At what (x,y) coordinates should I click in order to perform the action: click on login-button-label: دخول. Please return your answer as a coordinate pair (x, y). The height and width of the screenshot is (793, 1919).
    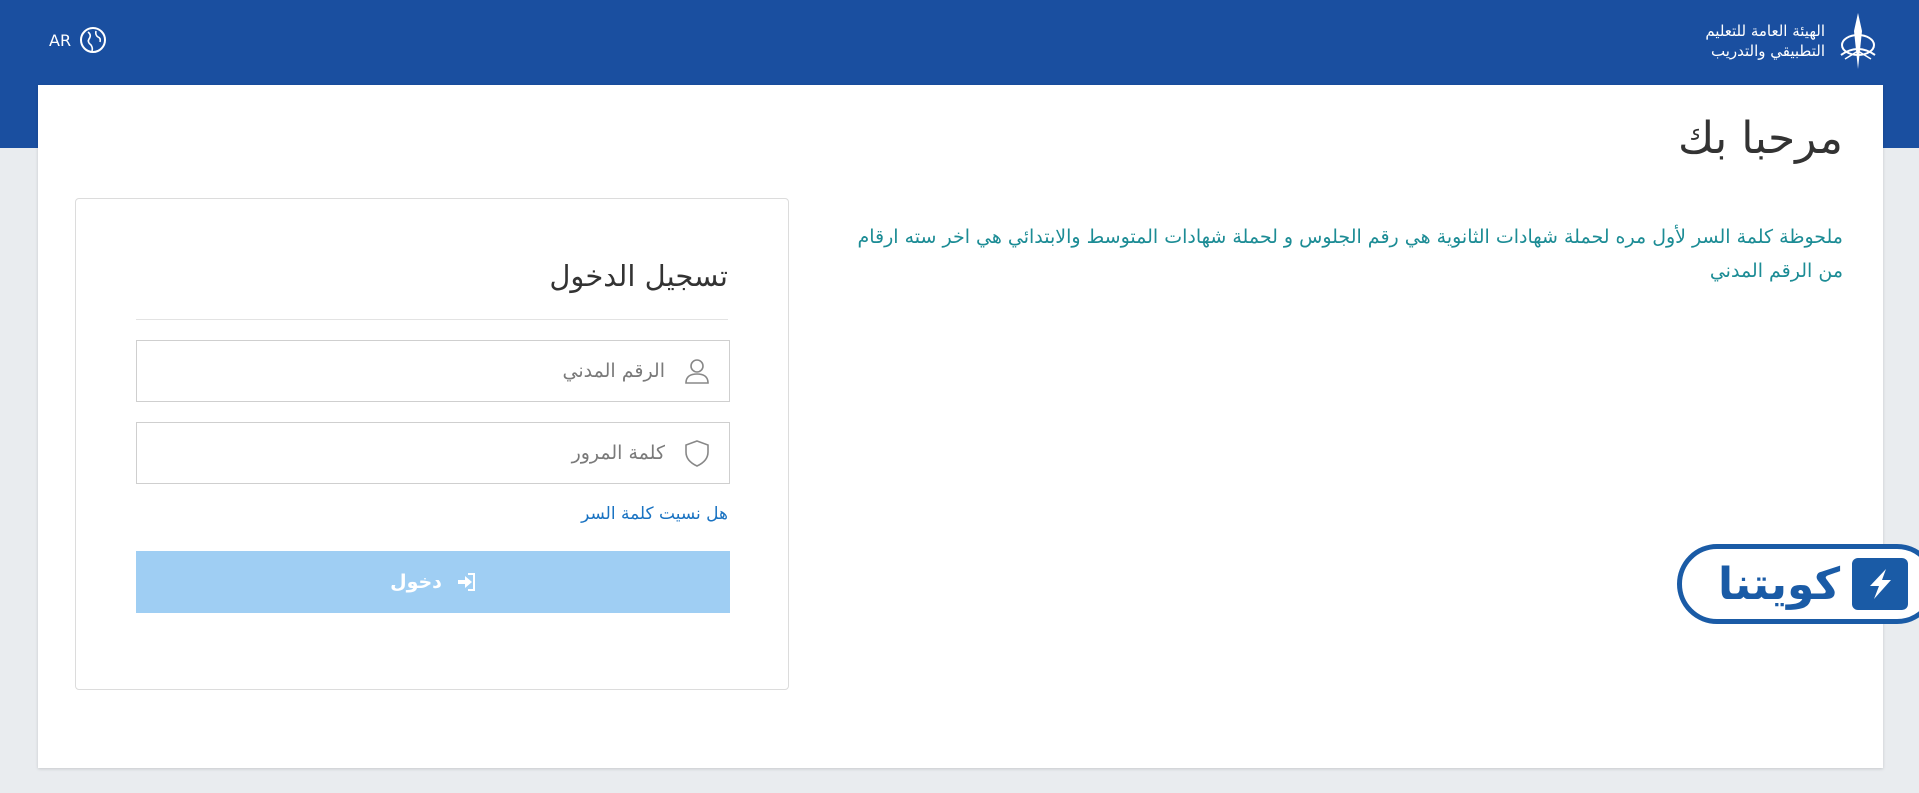
    Looking at the image, I should click on (416, 582).